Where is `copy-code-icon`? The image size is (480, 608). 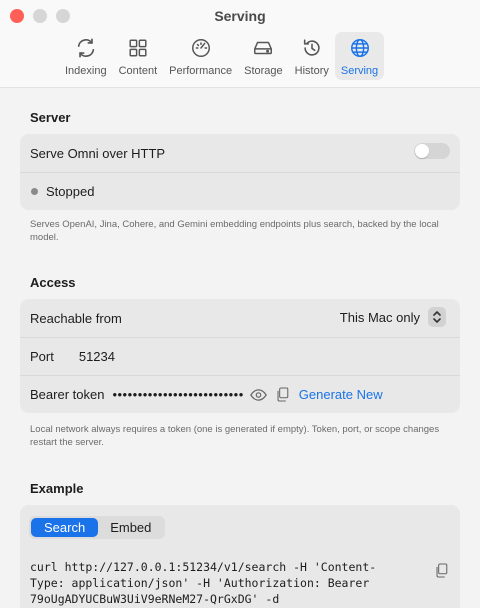
copy-code-icon is located at coordinates (441, 570).